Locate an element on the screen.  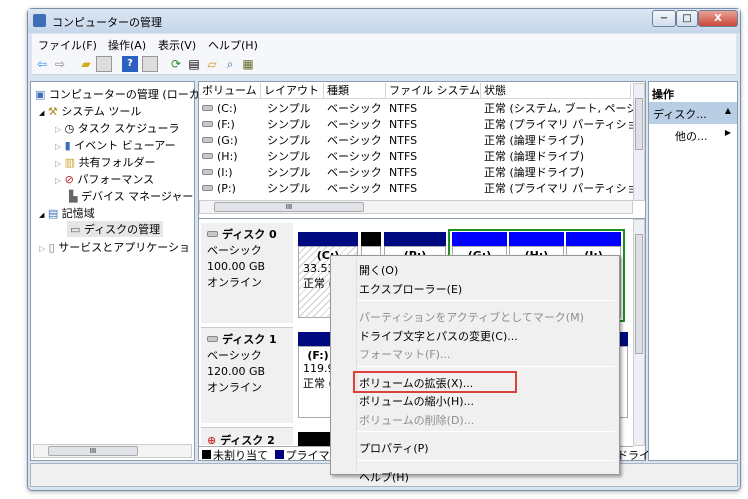
forward-icon: ⇨ is located at coordinates (60, 64).